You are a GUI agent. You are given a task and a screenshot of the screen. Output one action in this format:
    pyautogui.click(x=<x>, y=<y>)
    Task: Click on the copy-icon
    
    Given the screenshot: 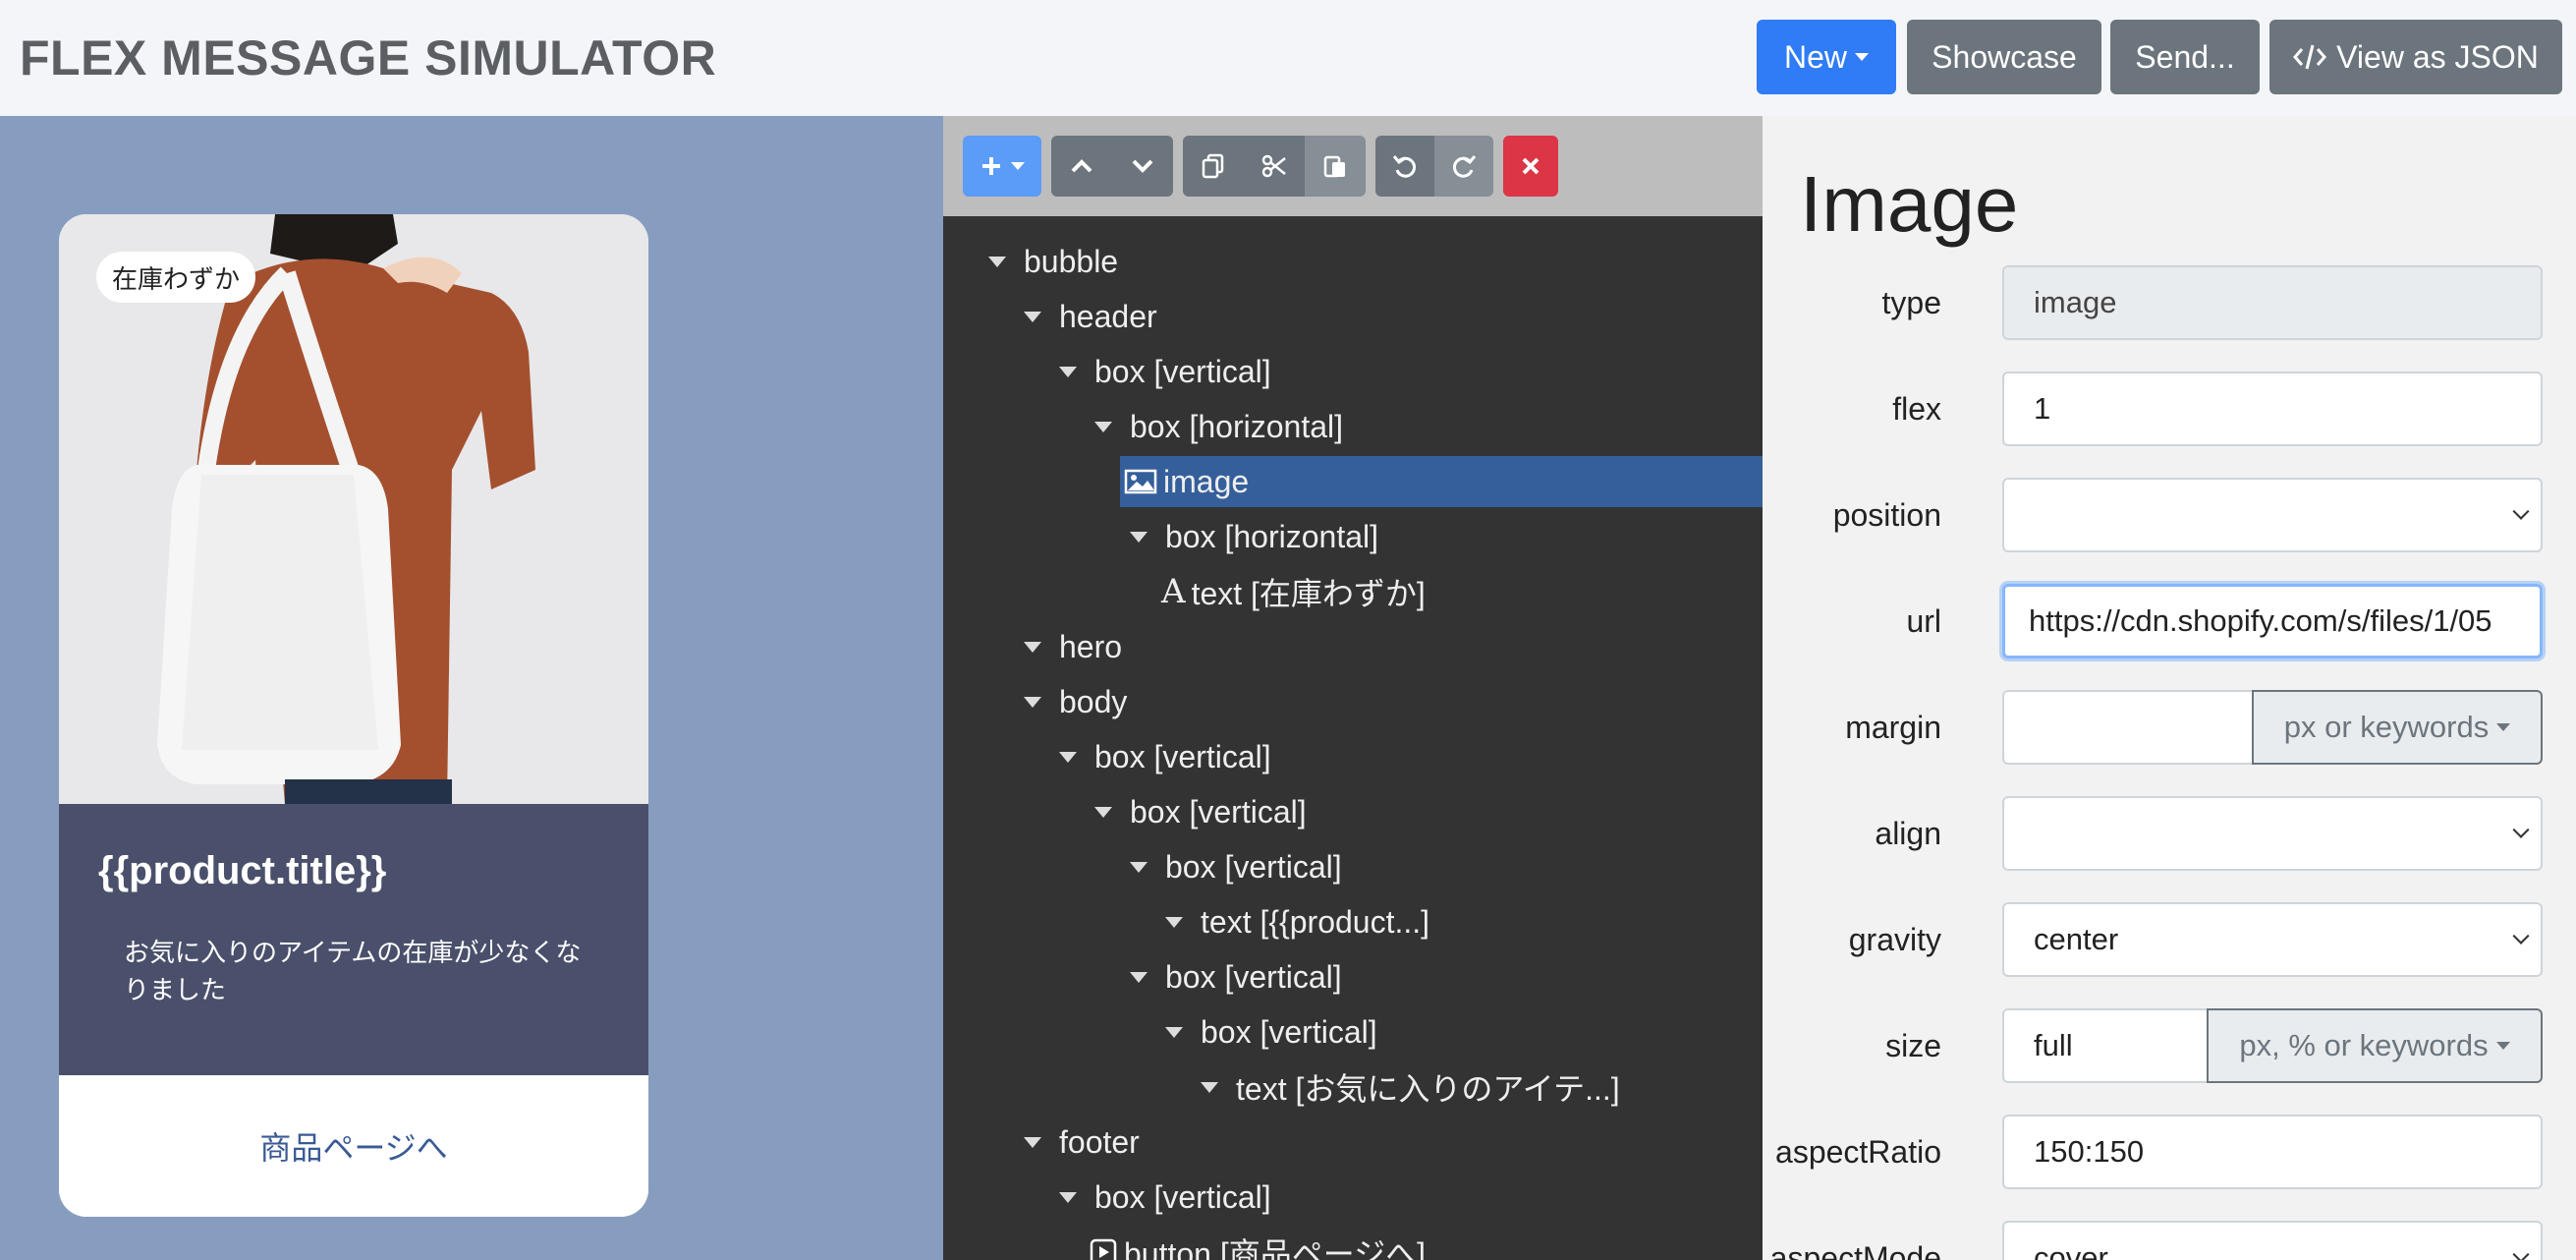 What is the action you would take?
    pyautogui.click(x=1213, y=166)
    